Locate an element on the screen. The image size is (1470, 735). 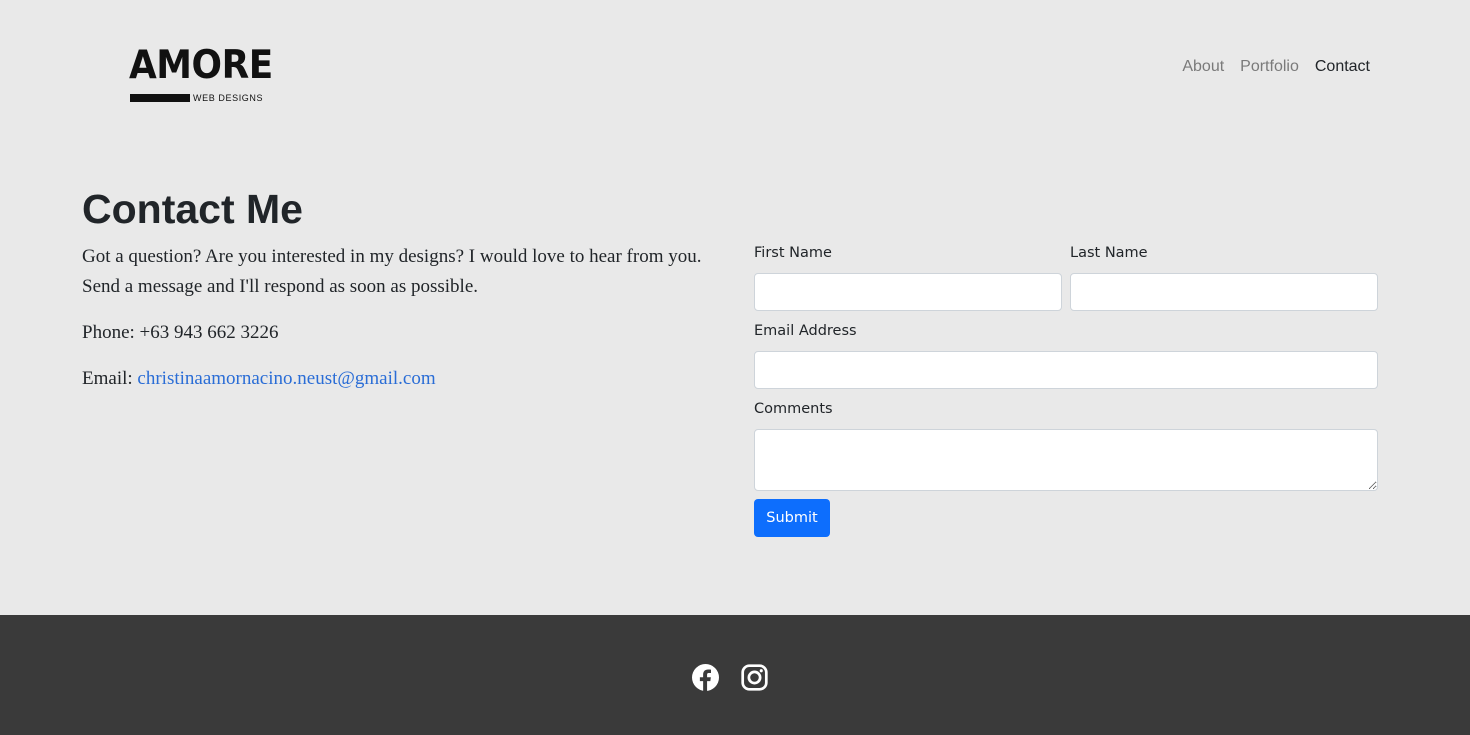
brand-tagline: WEB DESIGNS is located at coordinates (228, 98).